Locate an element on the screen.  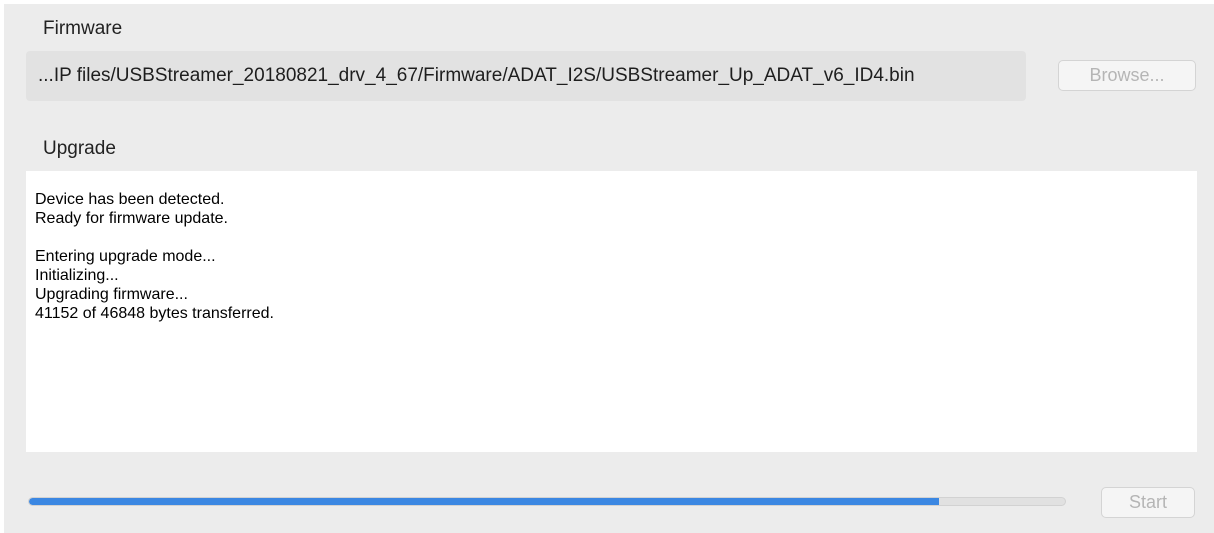
start-button: Start is located at coordinates (1148, 502).